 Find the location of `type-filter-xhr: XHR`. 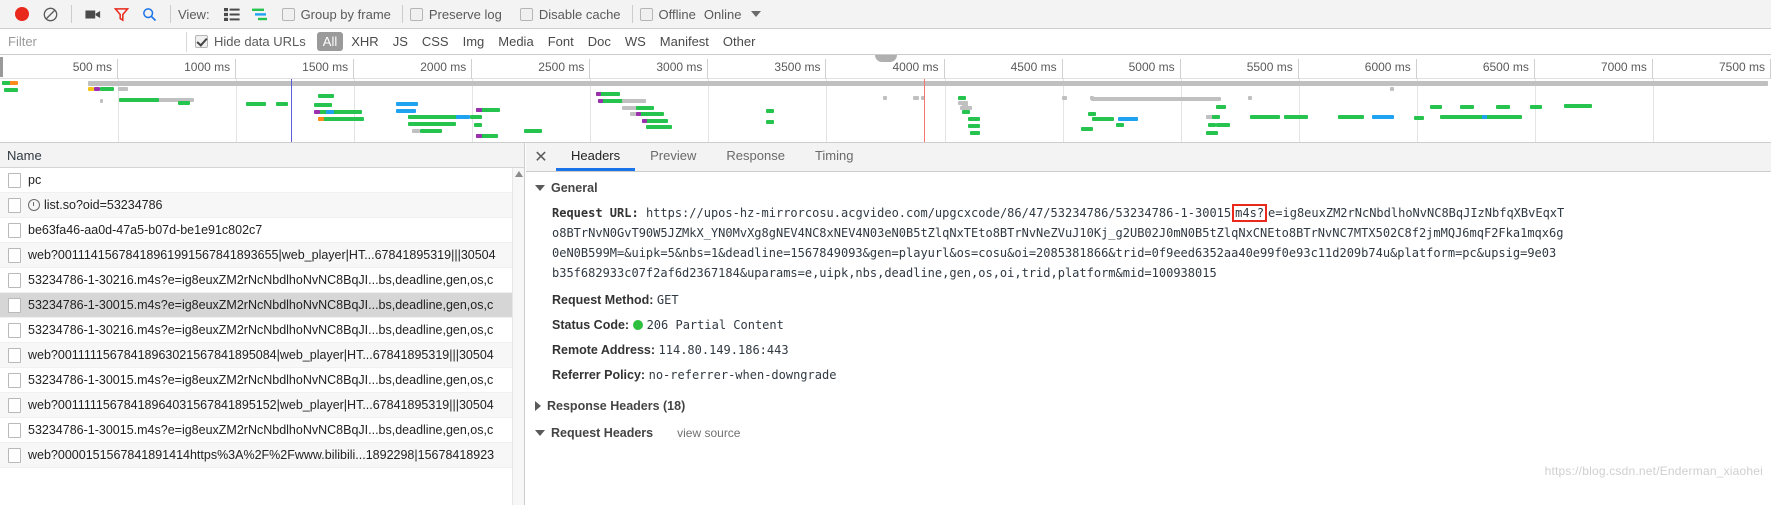

type-filter-xhr: XHR is located at coordinates (364, 41).